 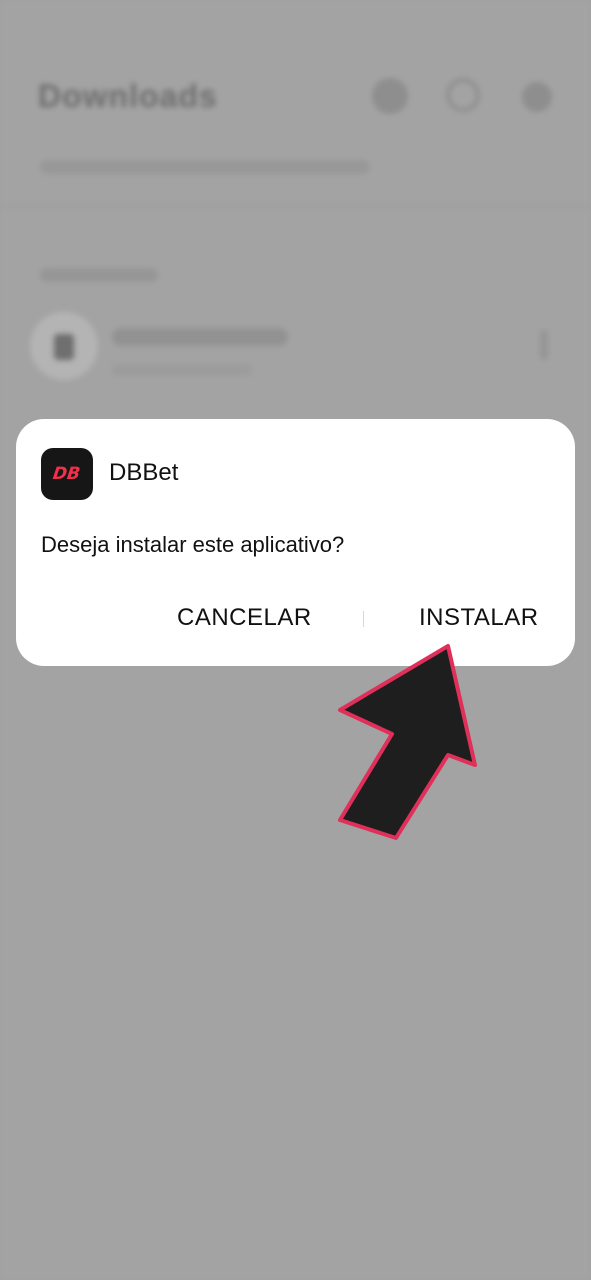 I want to click on background-divider, so click(x=295, y=206).